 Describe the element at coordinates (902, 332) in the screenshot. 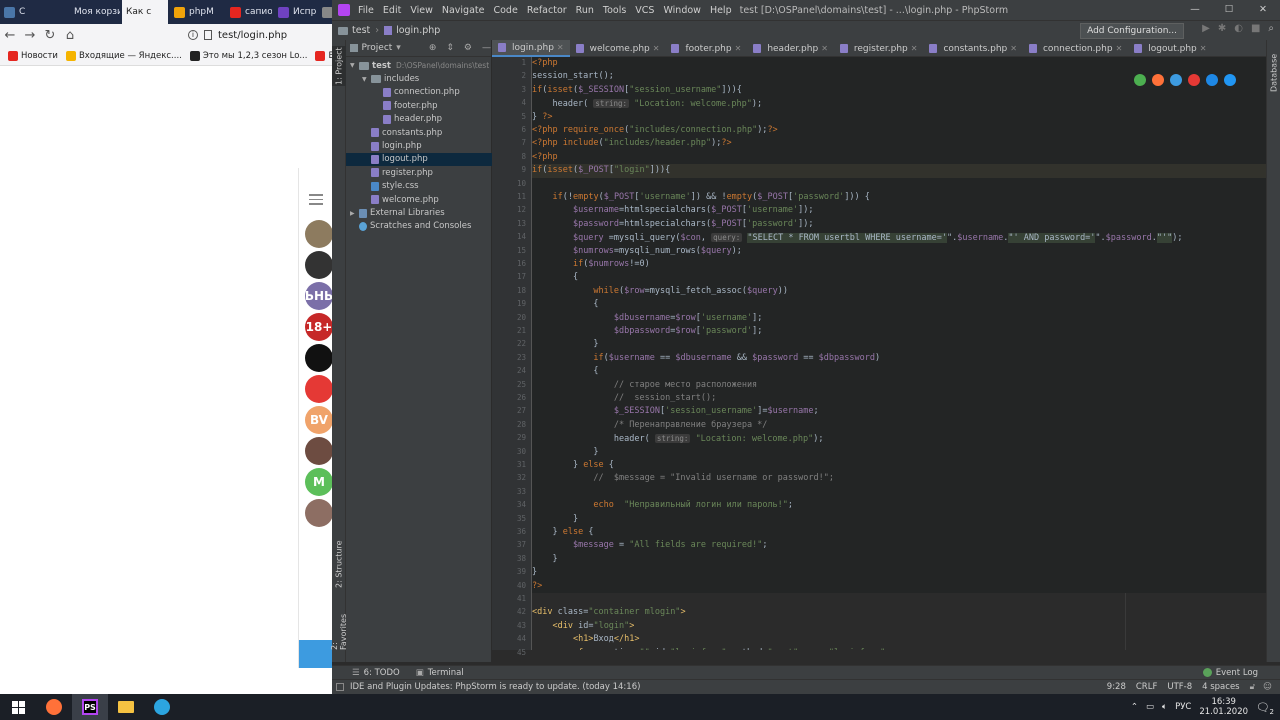

I see `code-line: $dbpassword=$row['password'];` at that location.